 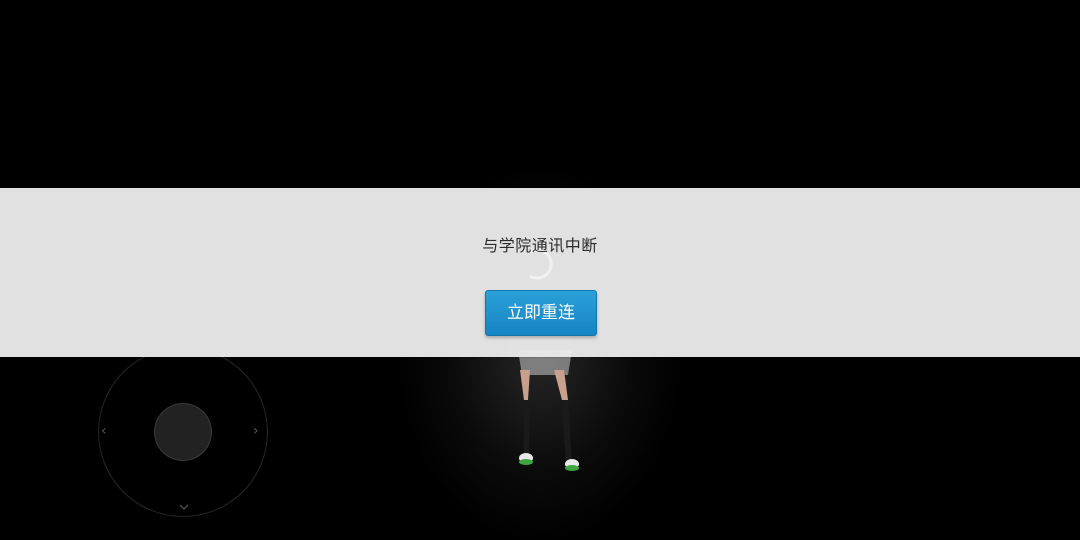 What do you see at coordinates (256, 431) in the screenshot?
I see `chevron-right-icon: ›` at bounding box center [256, 431].